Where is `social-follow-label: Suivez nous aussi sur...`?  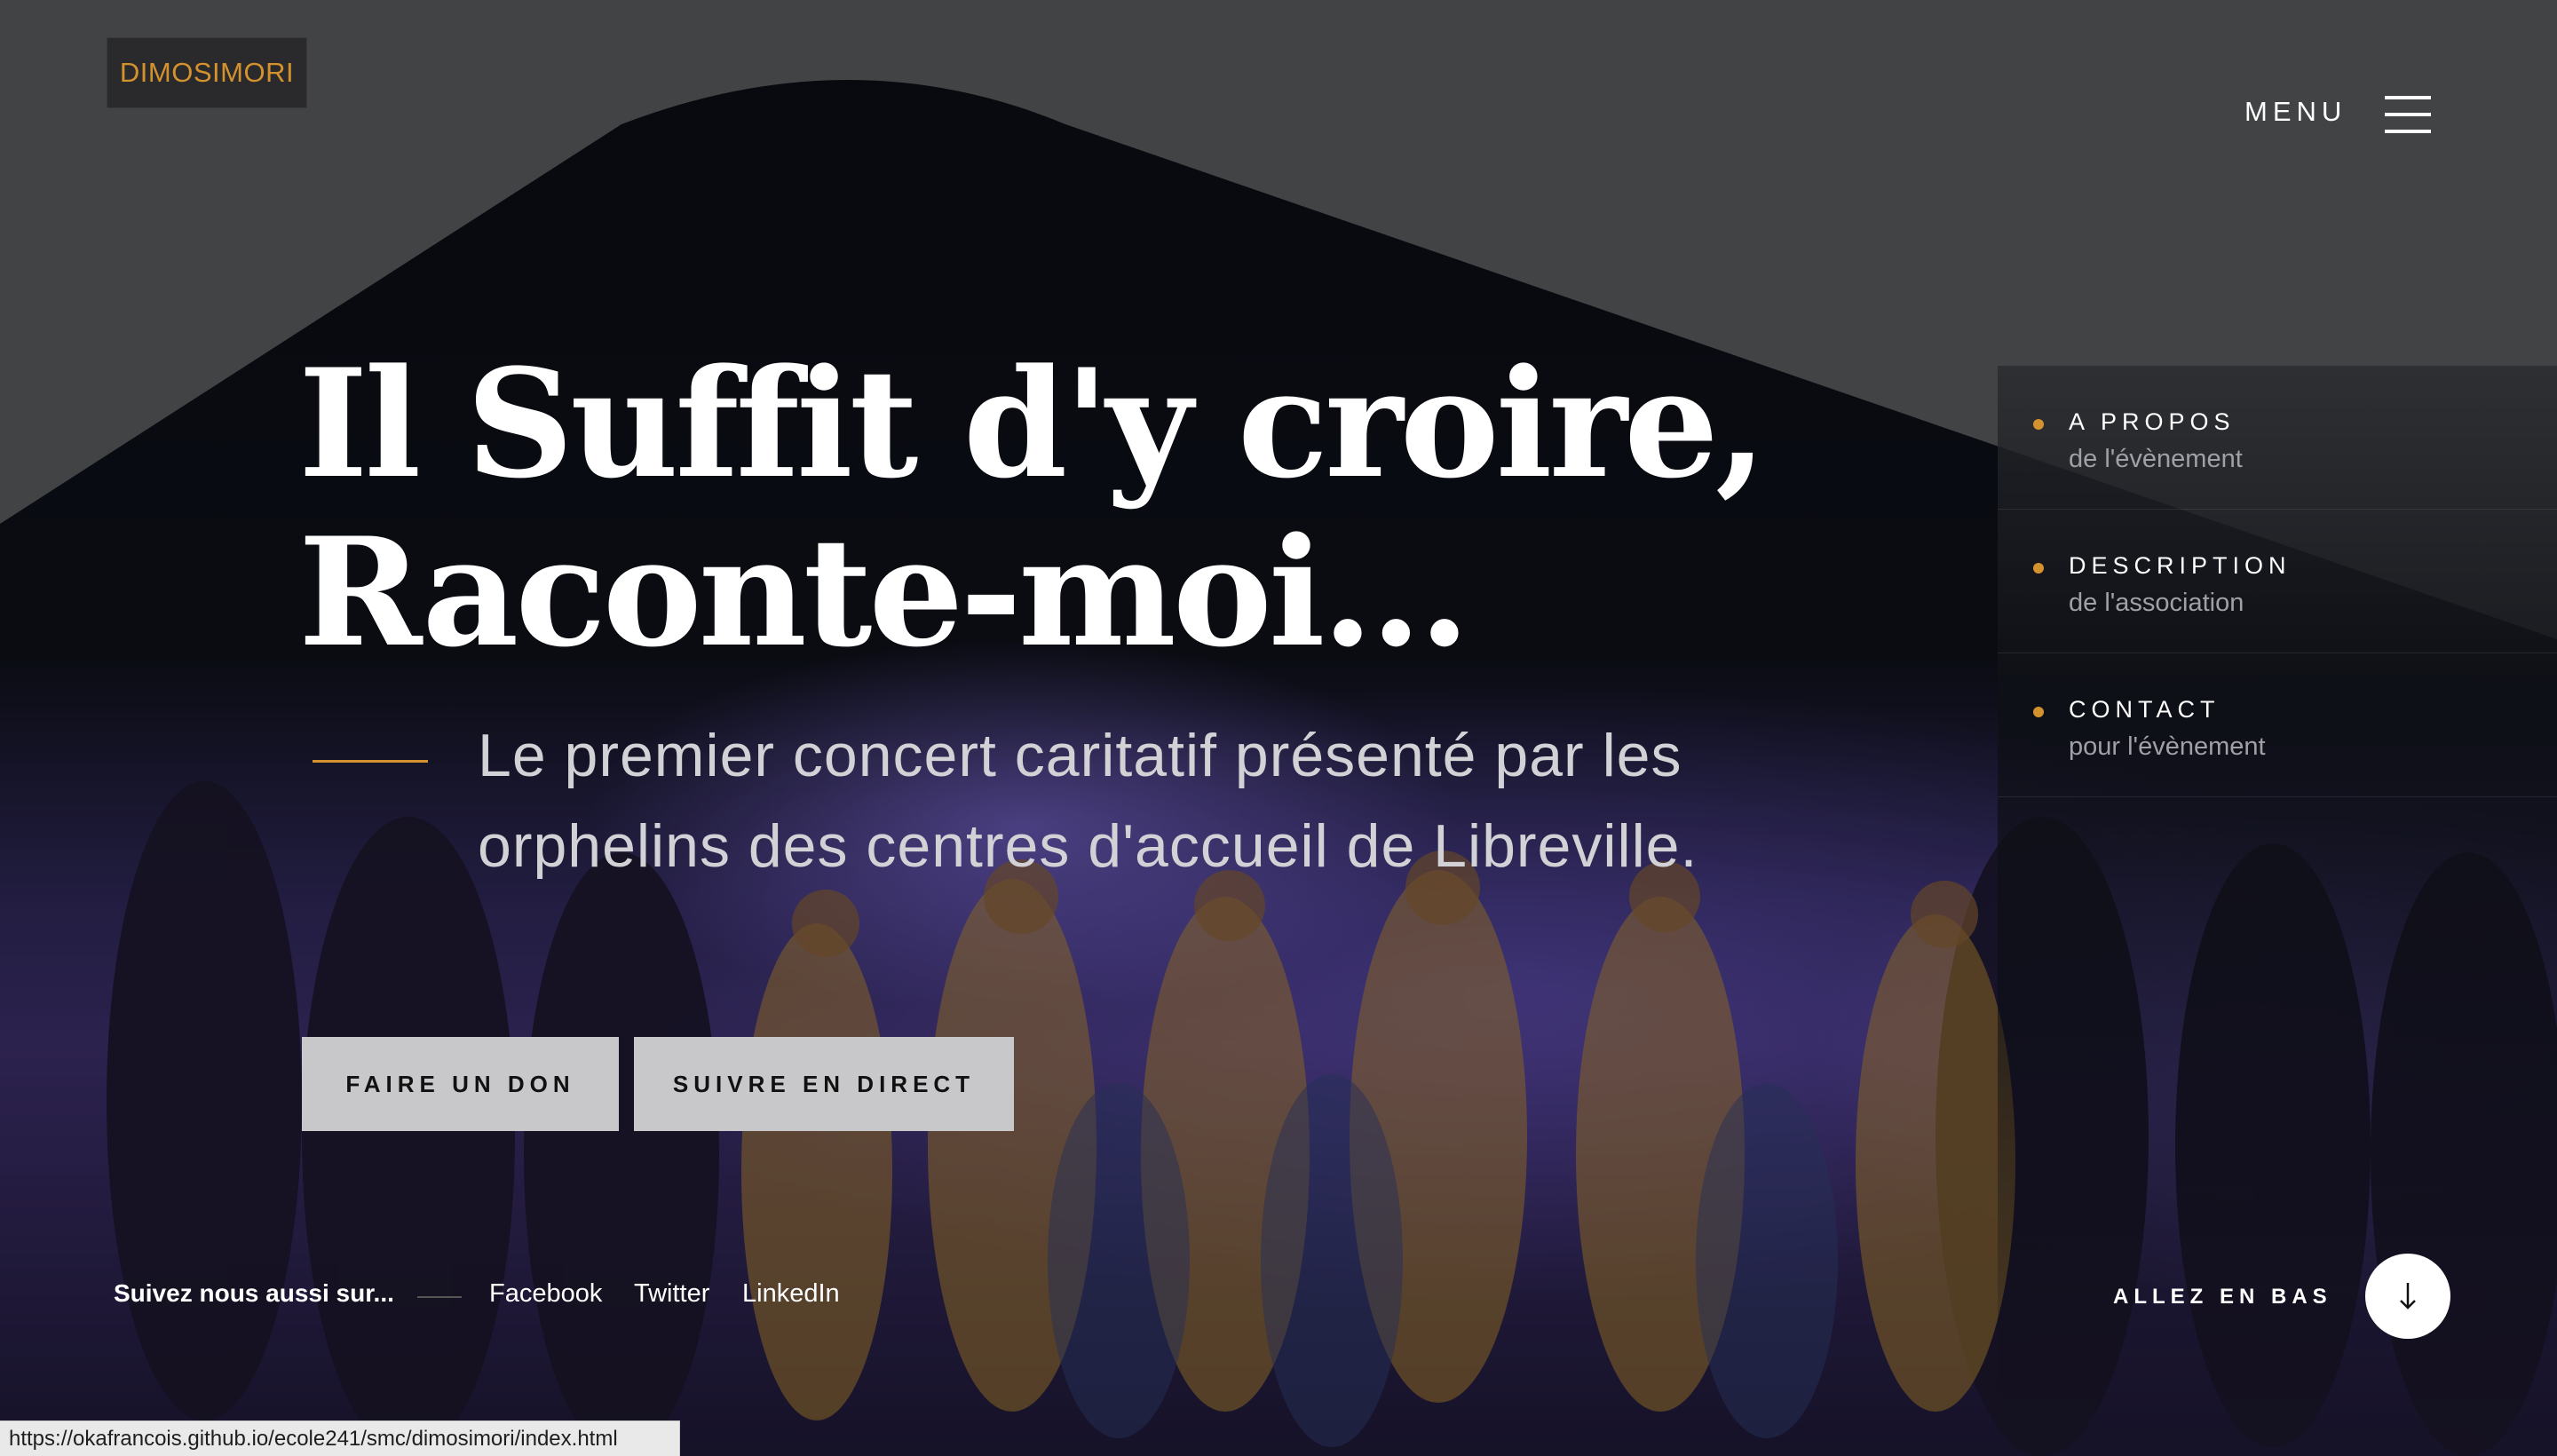
social-follow-label: Suivez nous aussi sur... is located at coordinates (254, 1293).